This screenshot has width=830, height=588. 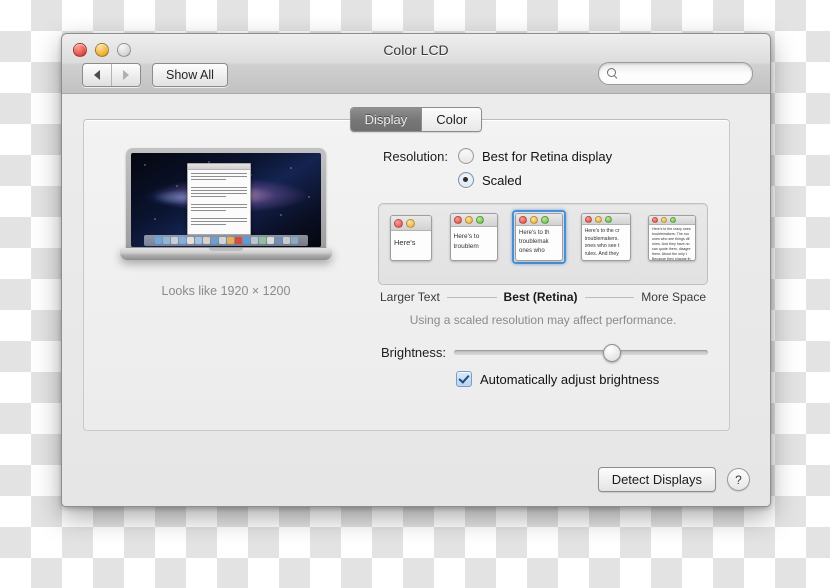 I want to click on resolution-label-spacer, so click(x=405, y=172).